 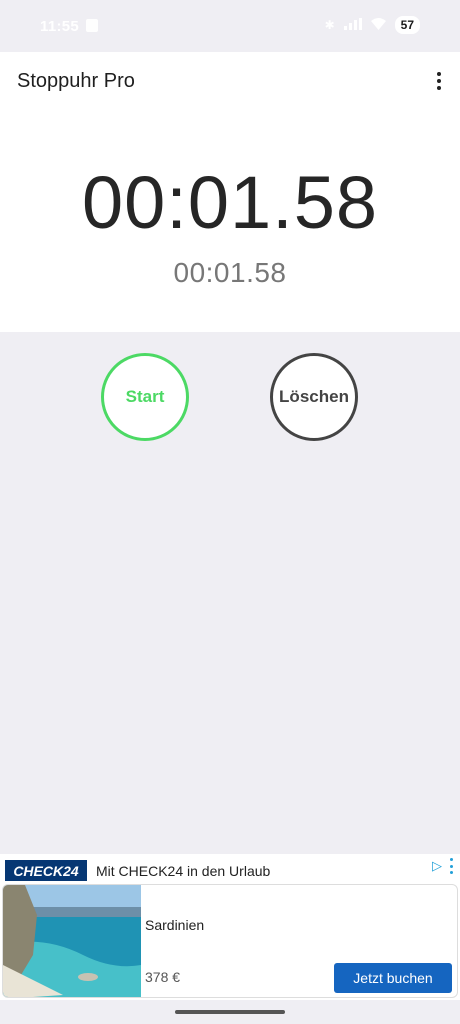 I want to click on bluetooth-icon: ✱, so click(x=329, y=25).